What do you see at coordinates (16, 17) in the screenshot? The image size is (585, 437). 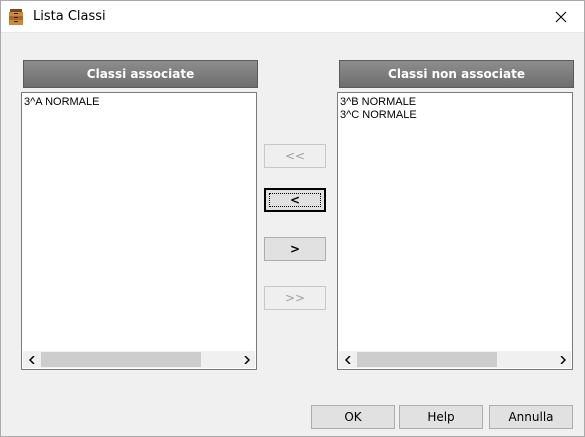 I see `archive-cabinet-icon` at bounding box center [16, 17].